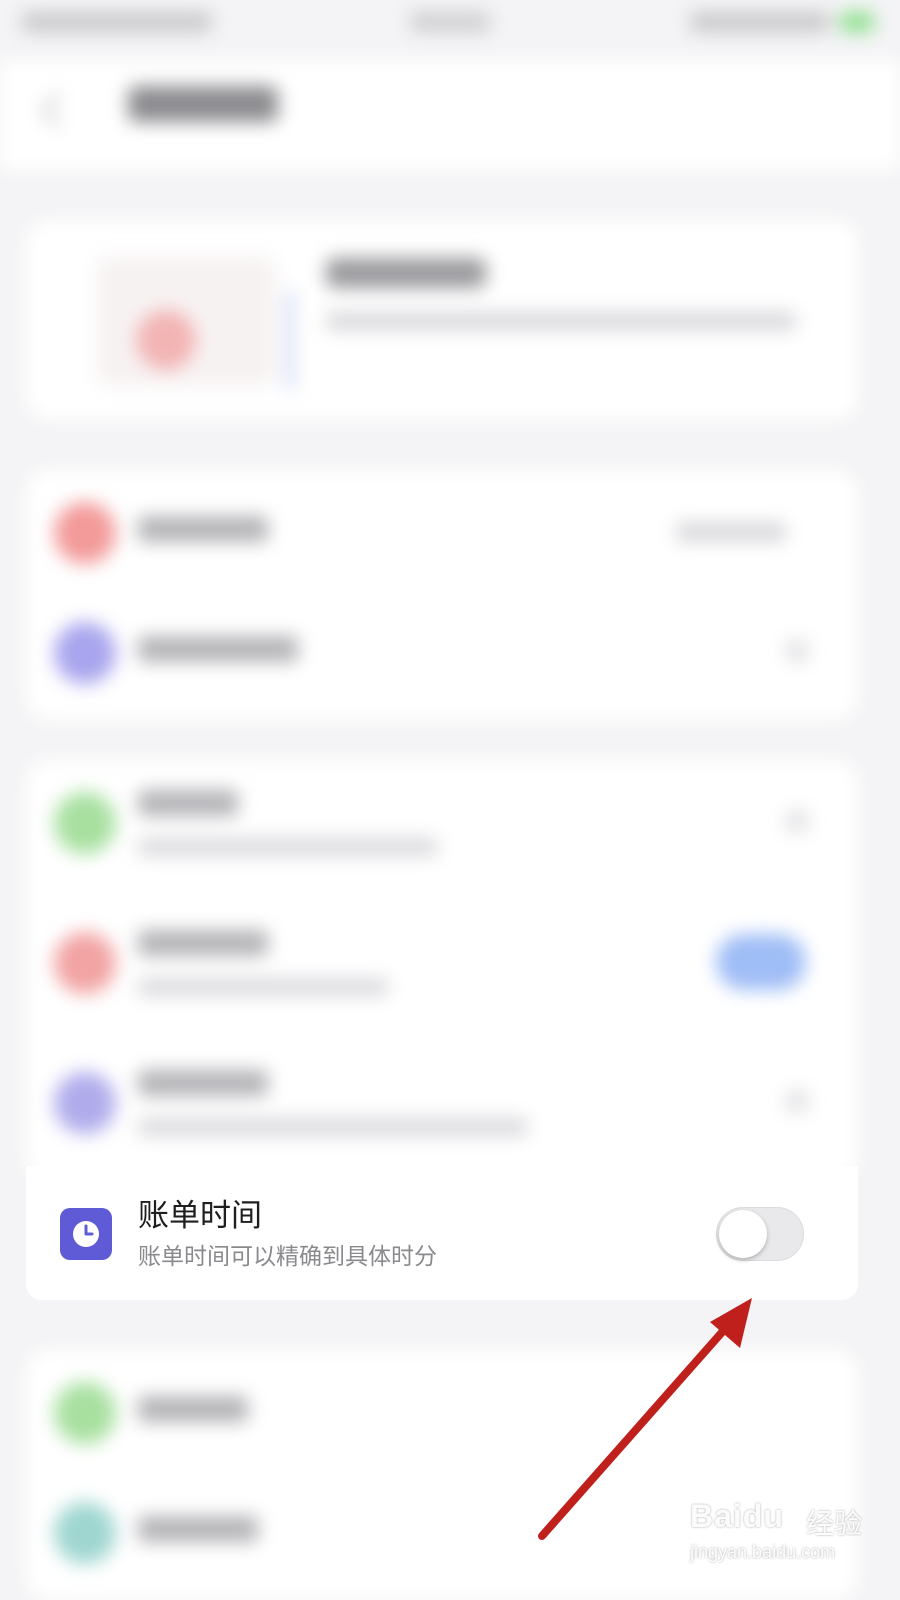 This screenshot has width=900, height=1600. Describe the element at coordinates (203, 104) in the screenshot. I see `page-title` at that location.